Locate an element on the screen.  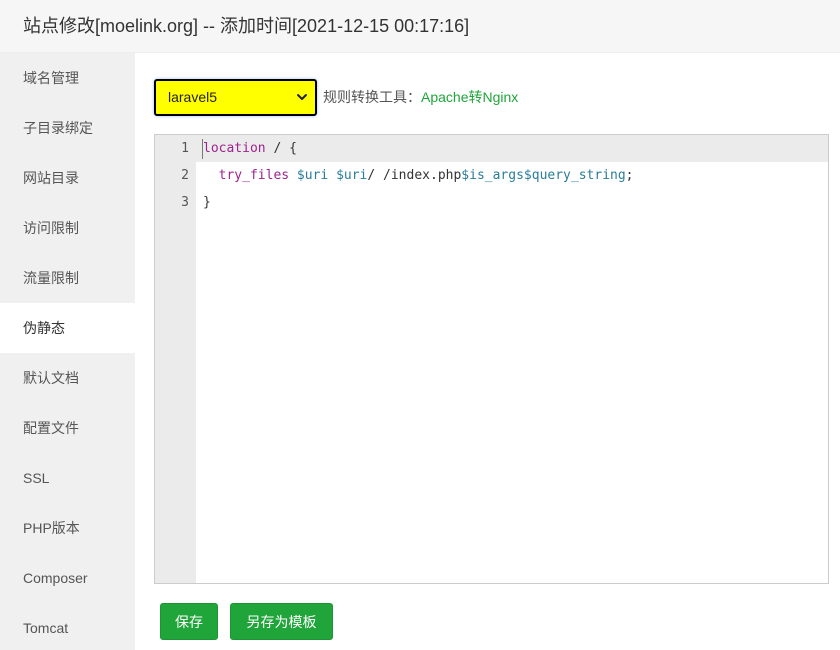
line-number: 3 is located at coordinates (185, 202).